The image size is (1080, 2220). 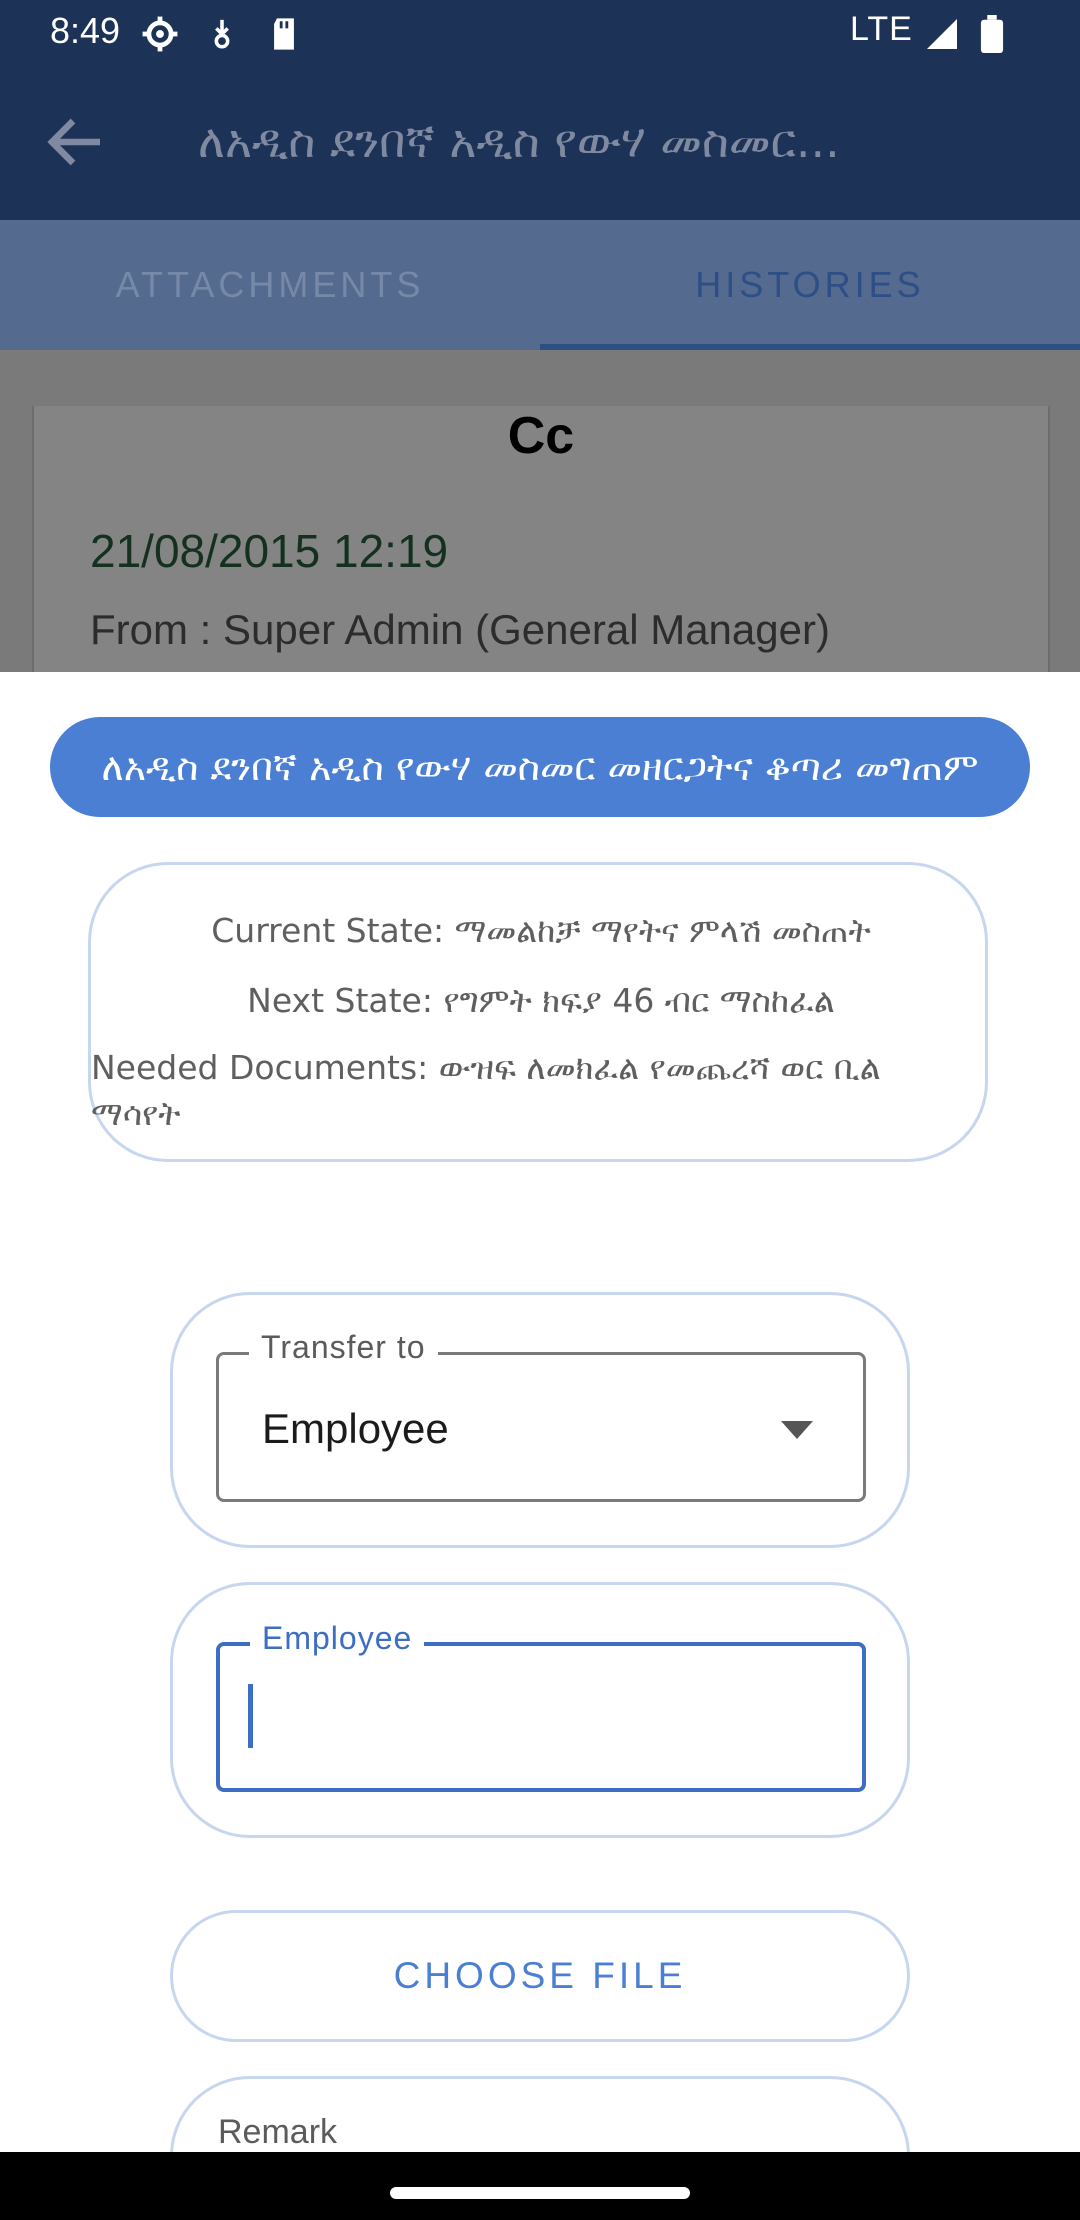 I want to click on employee-label: Employee, so click(x=337, y=1638).